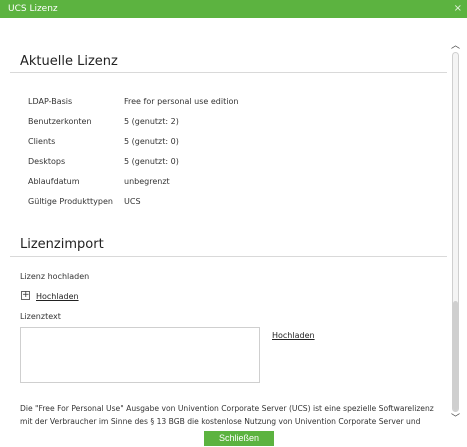 The height and width of the screenshot is (447, 467). I want to click on license-import-heading: Lizenzimport, so click(62, 244).